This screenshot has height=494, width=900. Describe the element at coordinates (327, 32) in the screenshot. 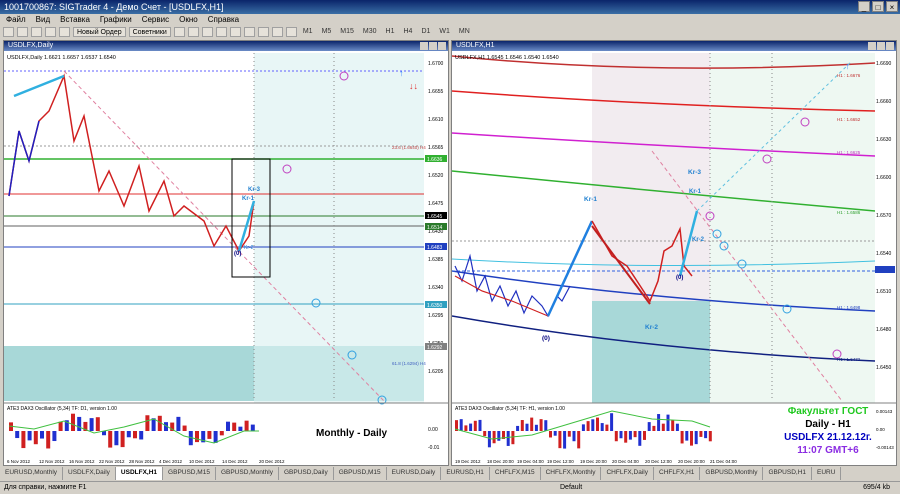

I see `timeframe-m5: M5` at that location.